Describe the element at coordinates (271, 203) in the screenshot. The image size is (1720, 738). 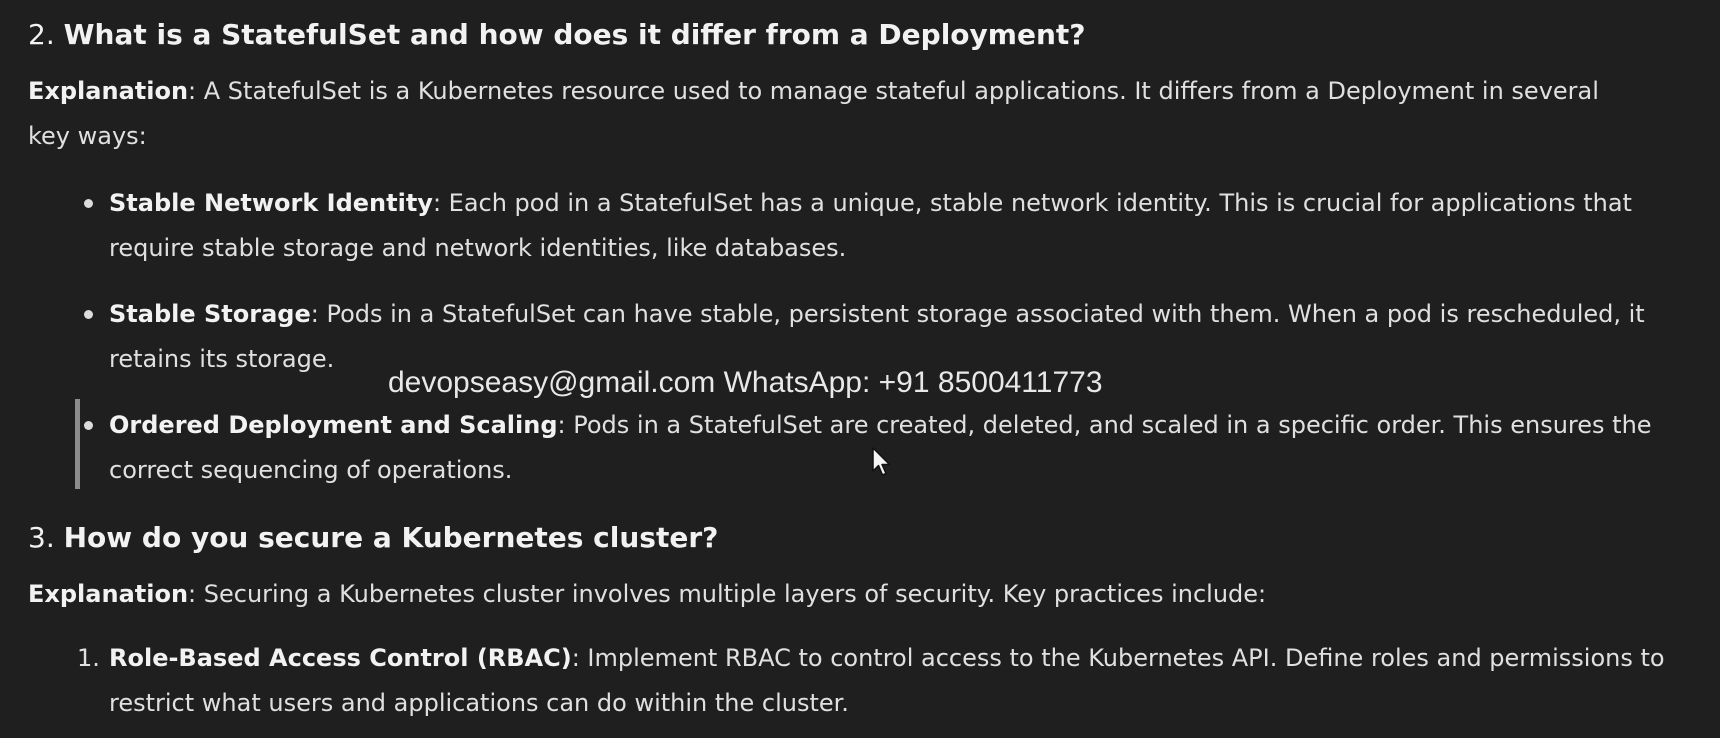
I see `list-item-term: Stable Network Identity` at that location.